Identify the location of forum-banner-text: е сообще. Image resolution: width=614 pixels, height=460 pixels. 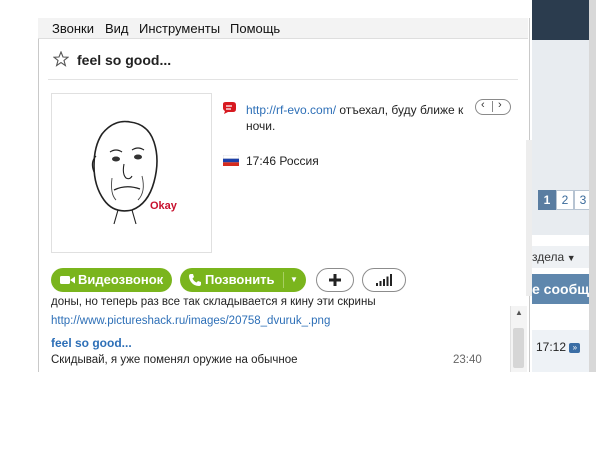
(561, 289).